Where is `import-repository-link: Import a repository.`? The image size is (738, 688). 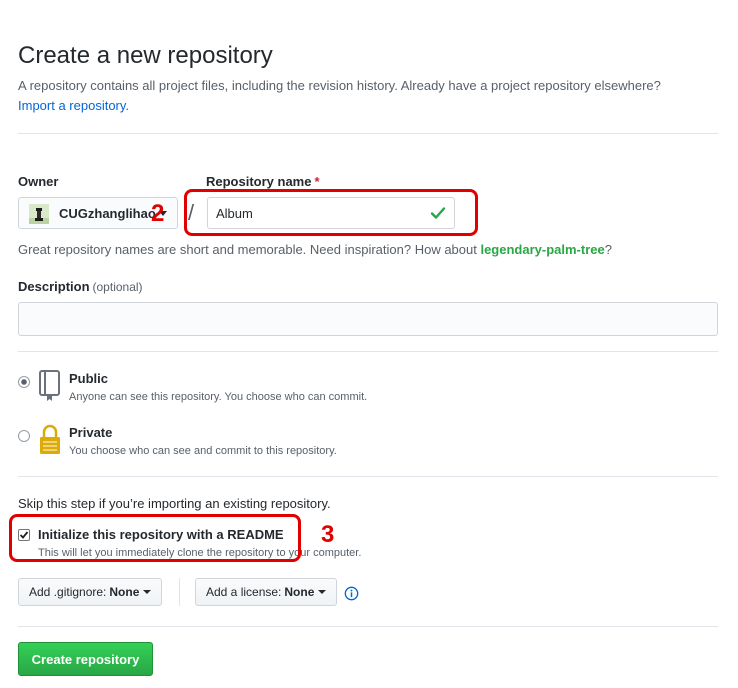 import-repository-link: Import a repository. is located at coordinates (73, 105).